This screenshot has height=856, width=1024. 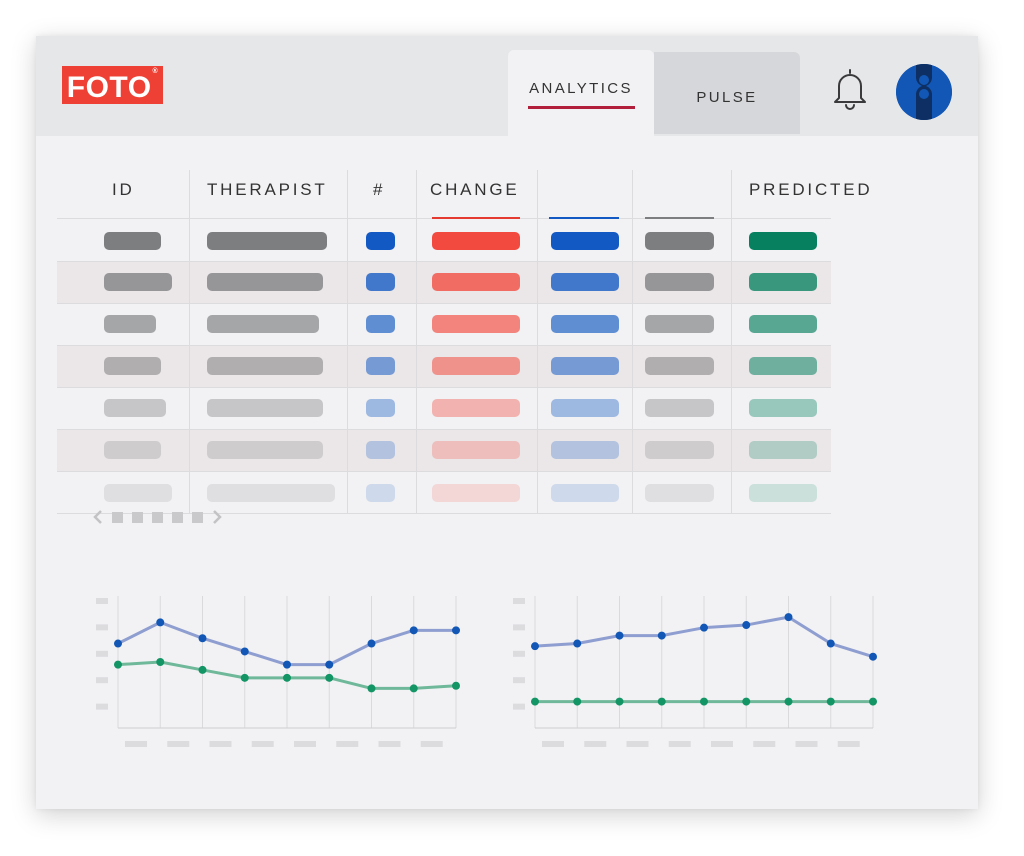 What do you see at coordinates (475, 190) in the screenshot?
I see `header-change: CHANGE` at bounding box center [475, 190].